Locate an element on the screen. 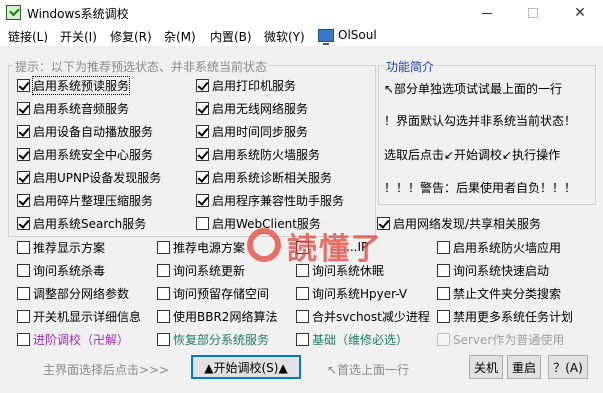 This screenshot has width=603, height=393. checkbox-label: 推荐显示方案 is located at coordinates (69, 247).